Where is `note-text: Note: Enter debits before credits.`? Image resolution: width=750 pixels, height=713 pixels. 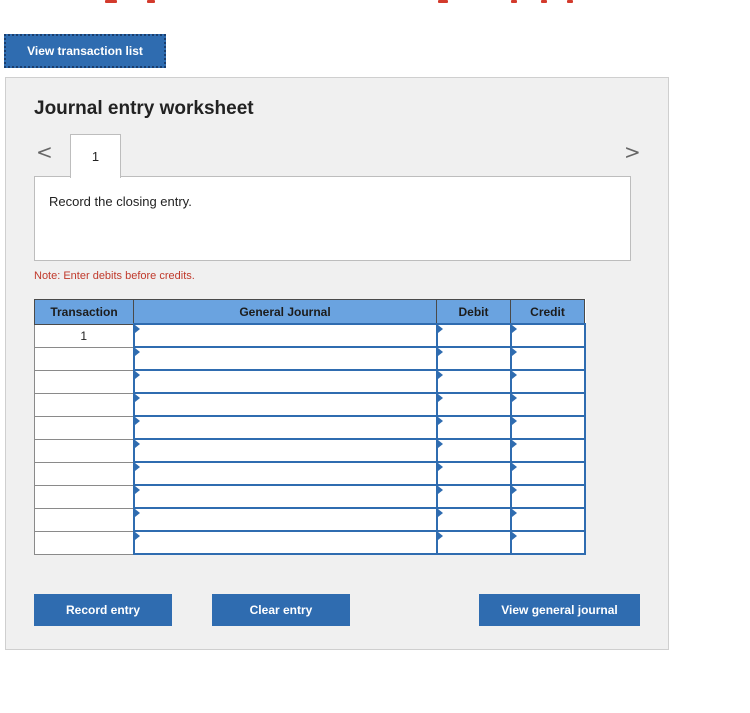 note-text: Note: Enter debits before credits. is located at coordinates (114, 276).